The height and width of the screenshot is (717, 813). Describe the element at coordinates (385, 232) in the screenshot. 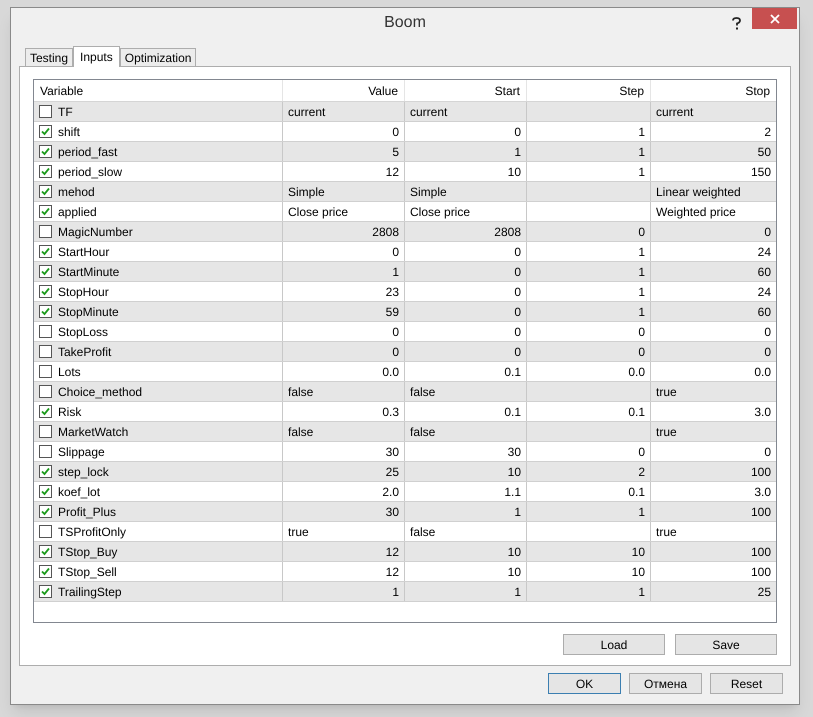

I see `table-cell-text: 2808` at that location.